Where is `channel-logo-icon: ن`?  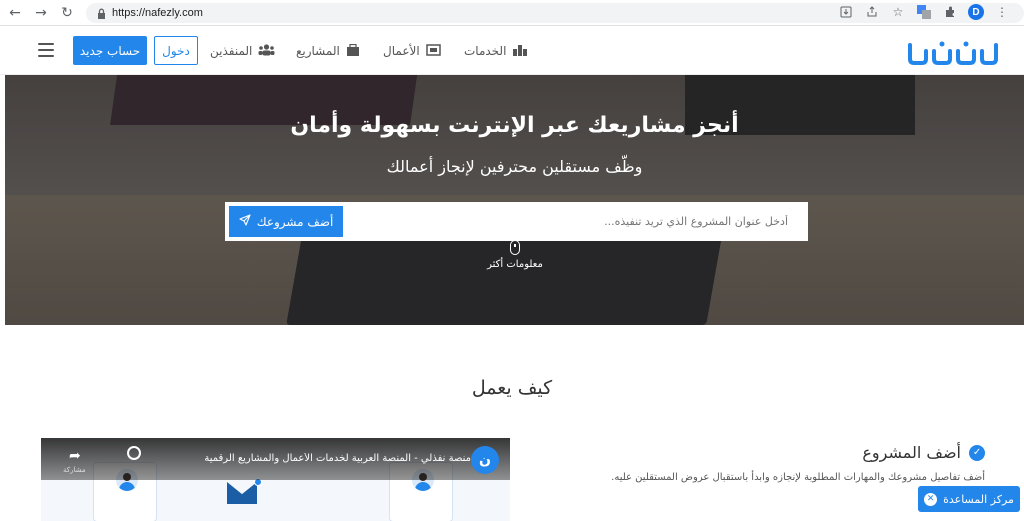
channel-logo-icon: ن is located at coordinates (485, 460).